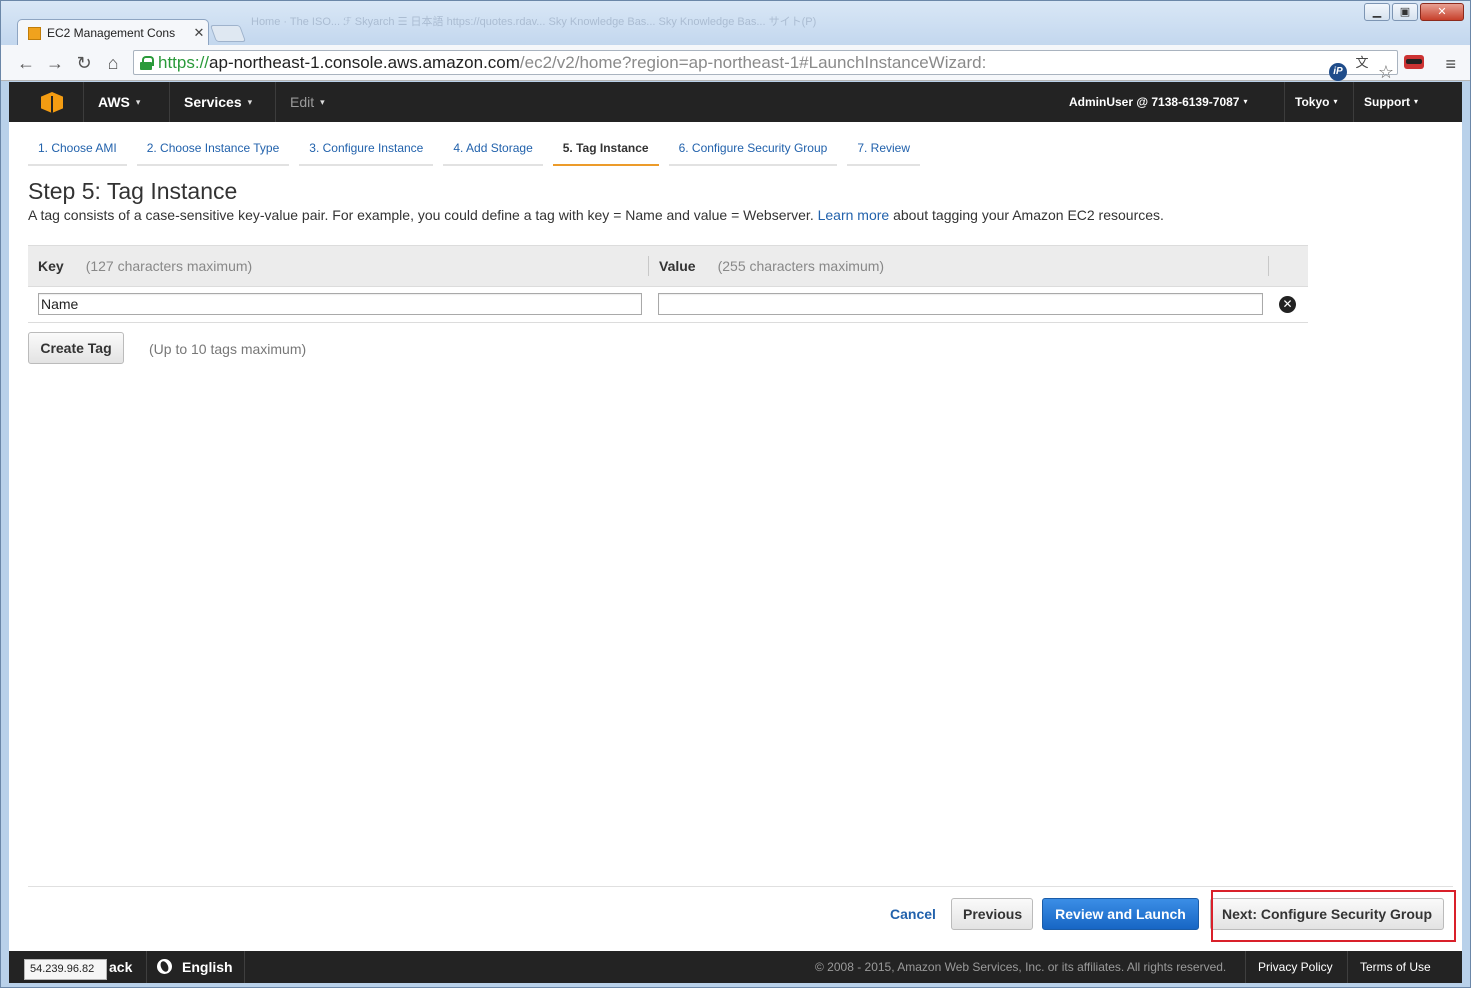 This screenshot has height=988, width=1471. Describe the element at coordinates (801, 266) in the screenshot. I see `value-header-hint: (255 characters maximum)` at that location.